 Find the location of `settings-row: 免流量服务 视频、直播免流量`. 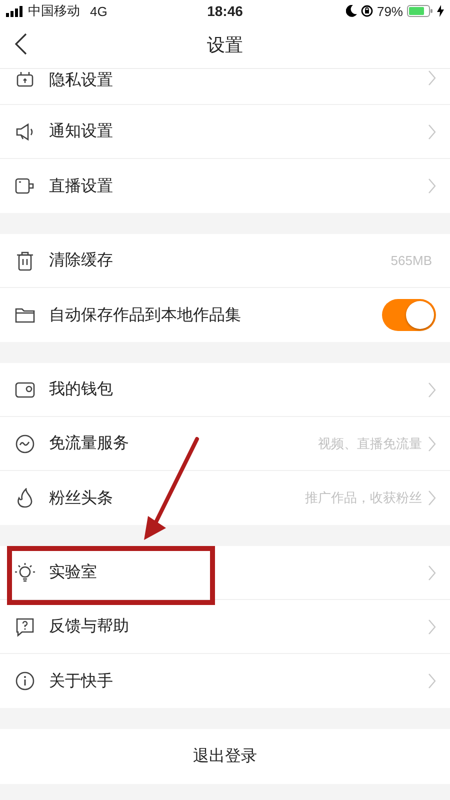

settings-row: 免流量服务 视频、直播免流量 is located at coordinates (225, 444).